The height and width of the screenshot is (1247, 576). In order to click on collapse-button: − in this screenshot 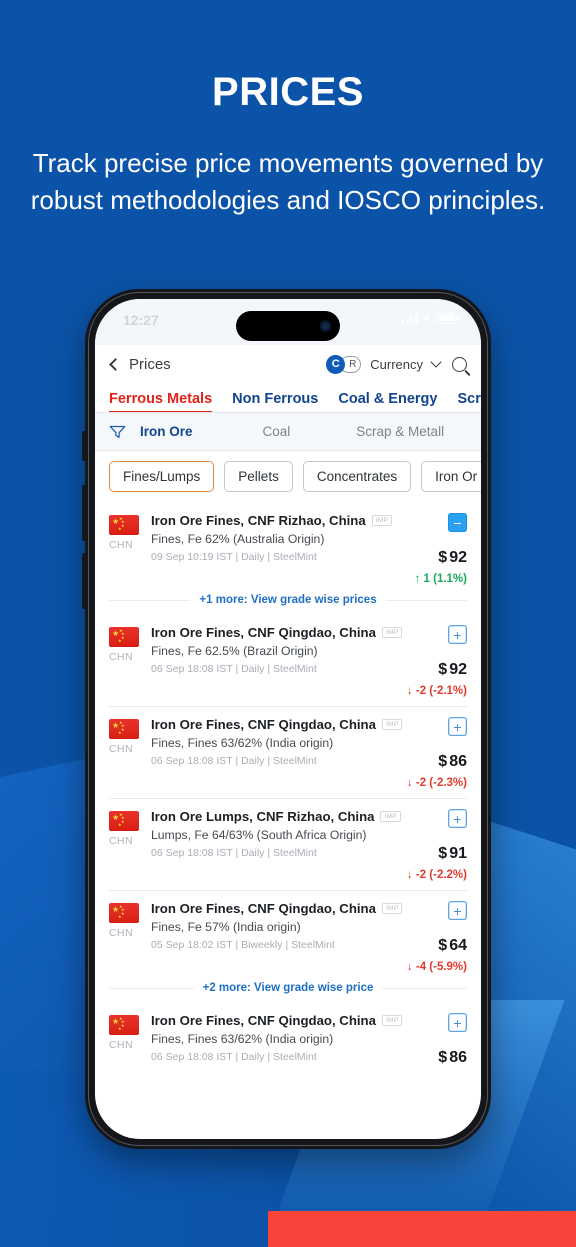, I will do `click(457, 522)`.